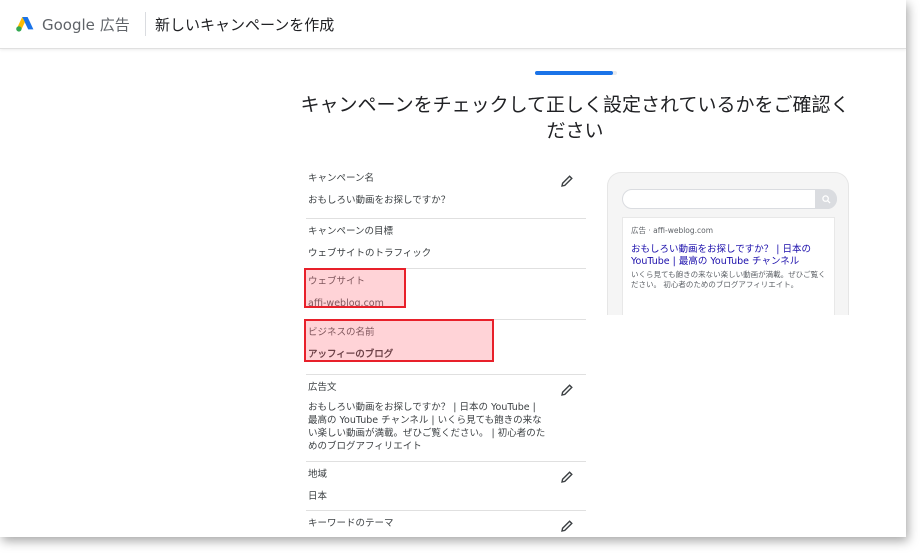 The width and height of the screenshot is (921, 555). Describe the element at coordinates (351, 231) in the screenshot. I see `row-label: キャンペーンの目標` at that location.